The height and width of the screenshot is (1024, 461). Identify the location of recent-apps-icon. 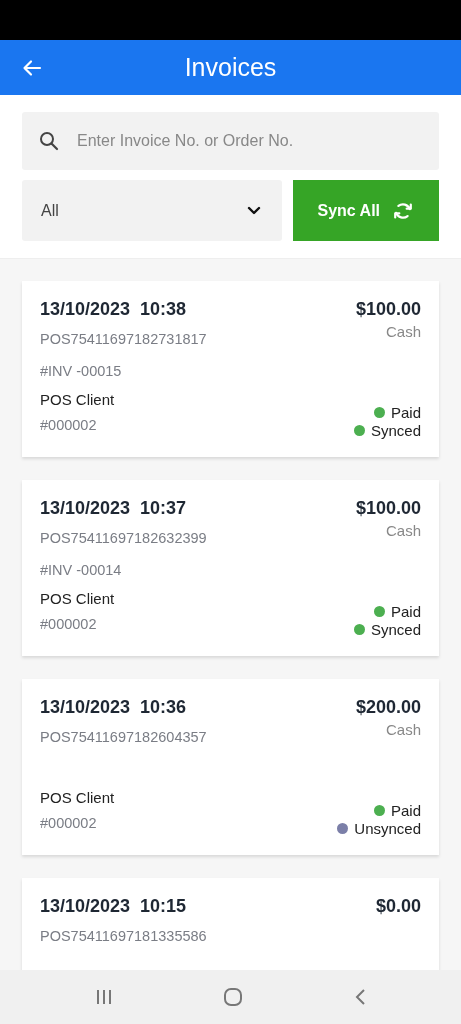
(104, 997).